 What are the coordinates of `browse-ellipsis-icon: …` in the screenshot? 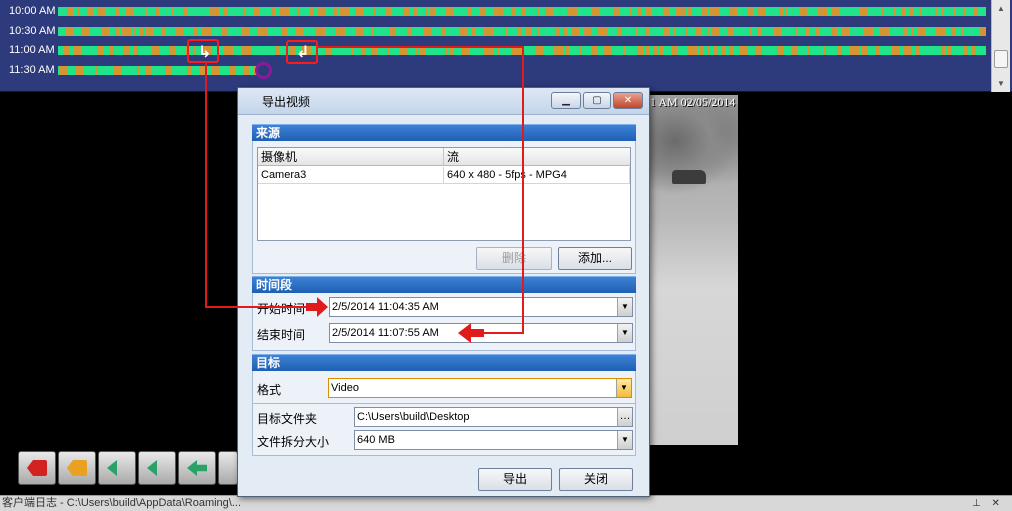 It's located at (624, 417).